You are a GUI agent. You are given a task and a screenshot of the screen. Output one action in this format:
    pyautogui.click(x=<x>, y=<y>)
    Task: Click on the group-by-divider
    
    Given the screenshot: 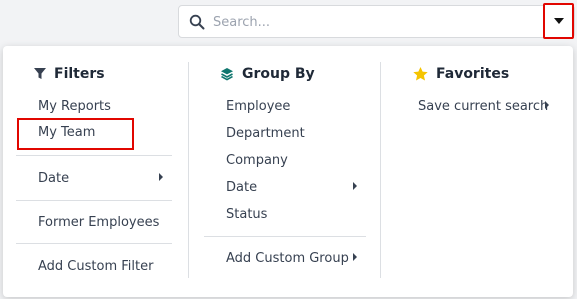 What is the action you would take?
    pyautogui.click(x=285, y=236)
    